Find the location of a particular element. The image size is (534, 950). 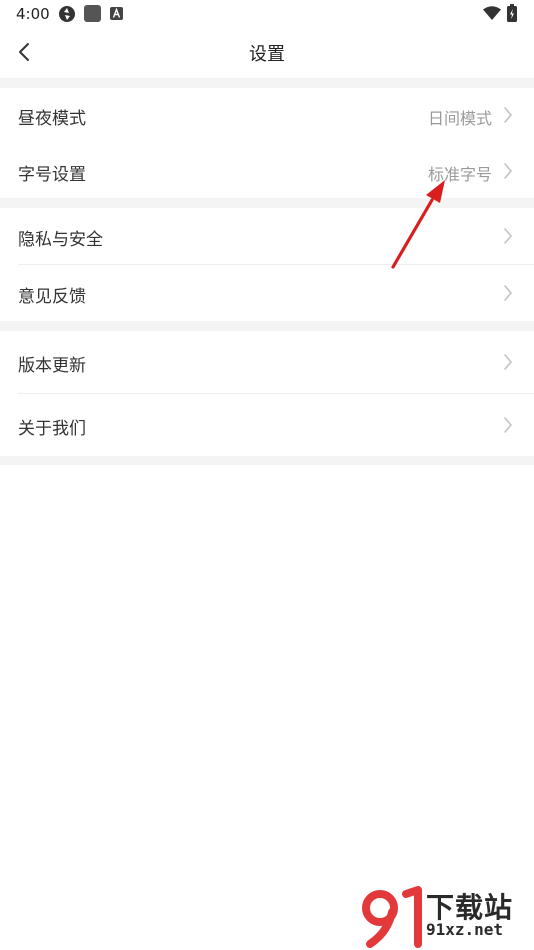

status-time: 4:00 is located at coordinates (33, 14).